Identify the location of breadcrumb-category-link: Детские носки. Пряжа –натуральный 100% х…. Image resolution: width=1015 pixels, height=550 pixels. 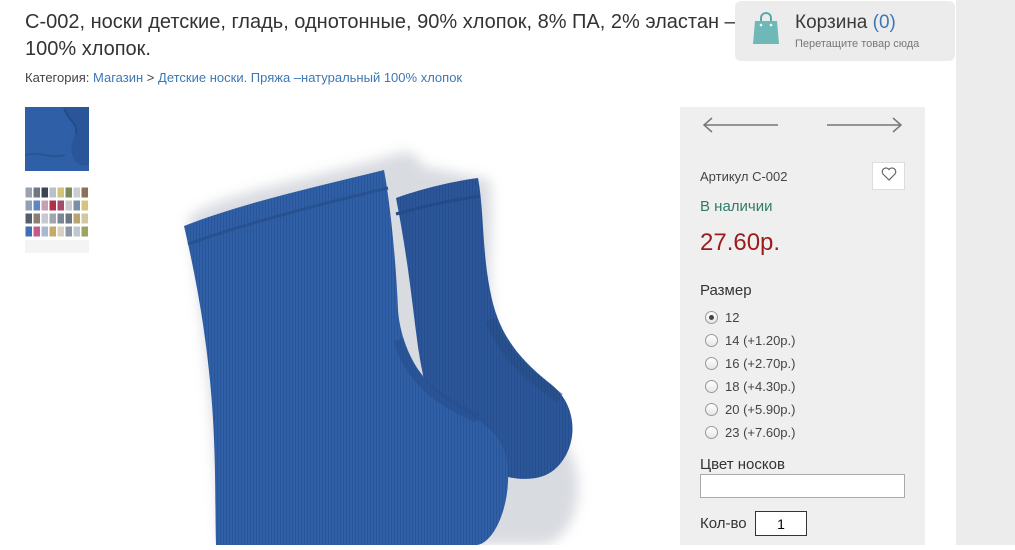
(310, 77).